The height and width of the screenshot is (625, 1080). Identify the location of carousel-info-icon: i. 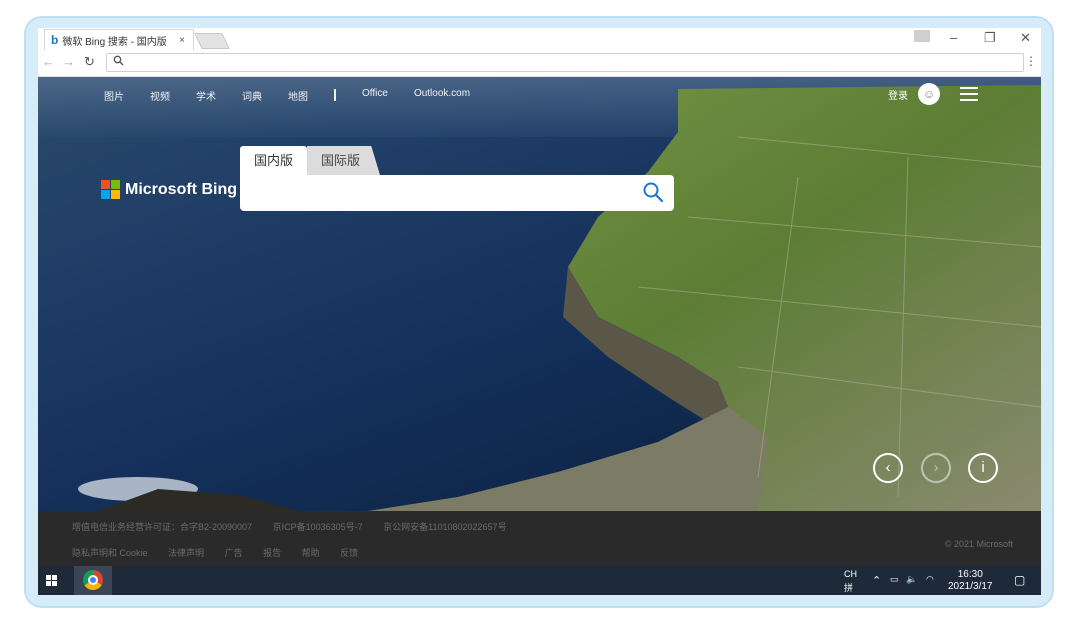
(983, 468).